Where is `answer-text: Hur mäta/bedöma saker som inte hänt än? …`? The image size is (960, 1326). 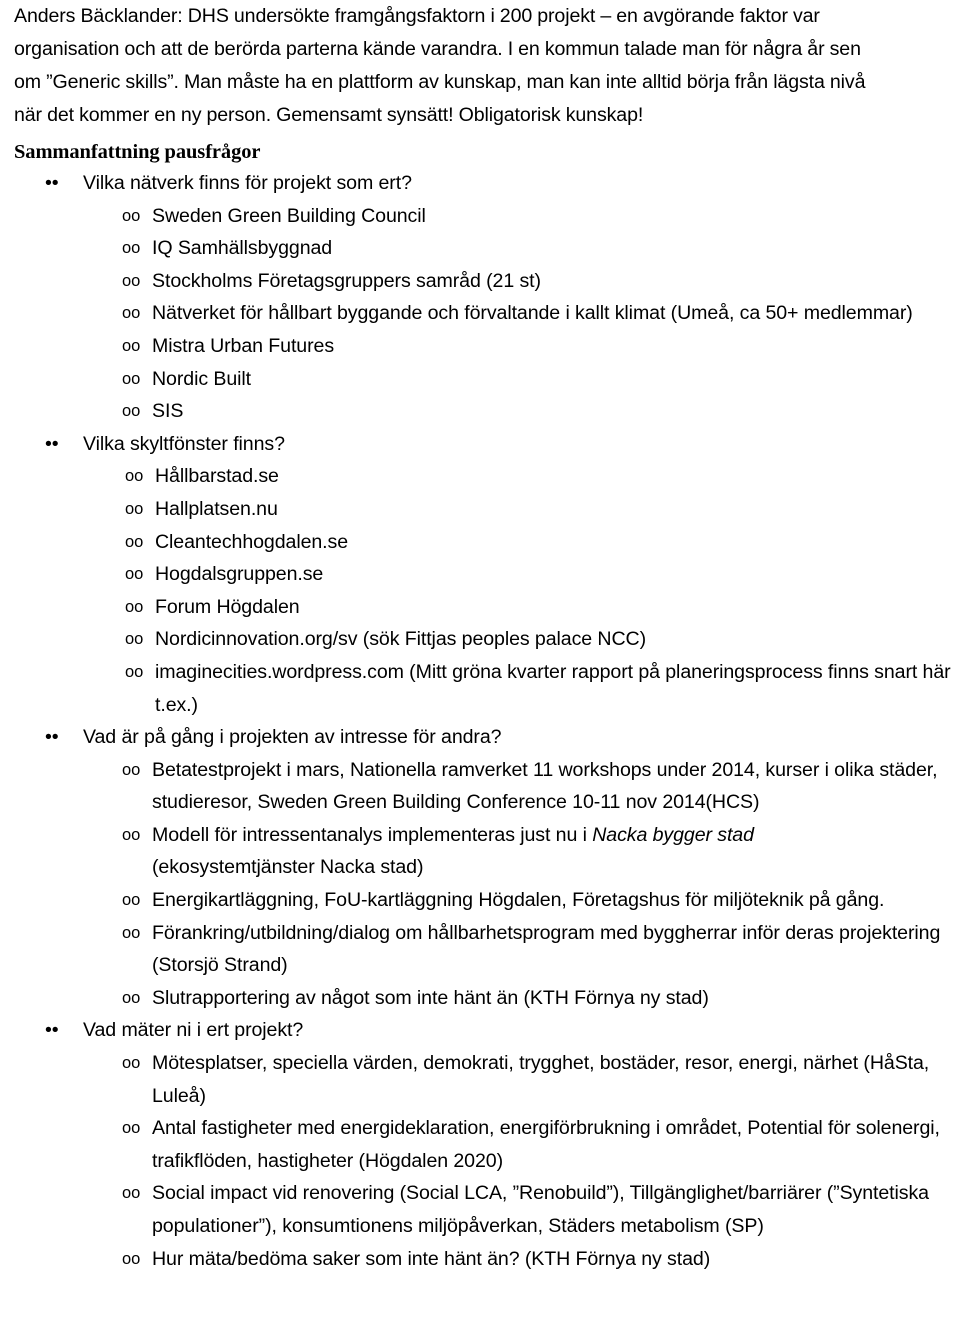 answer-text: Hur mäta/bedöma saker som inte hänt än? … is located at coordinates (431, 1258).